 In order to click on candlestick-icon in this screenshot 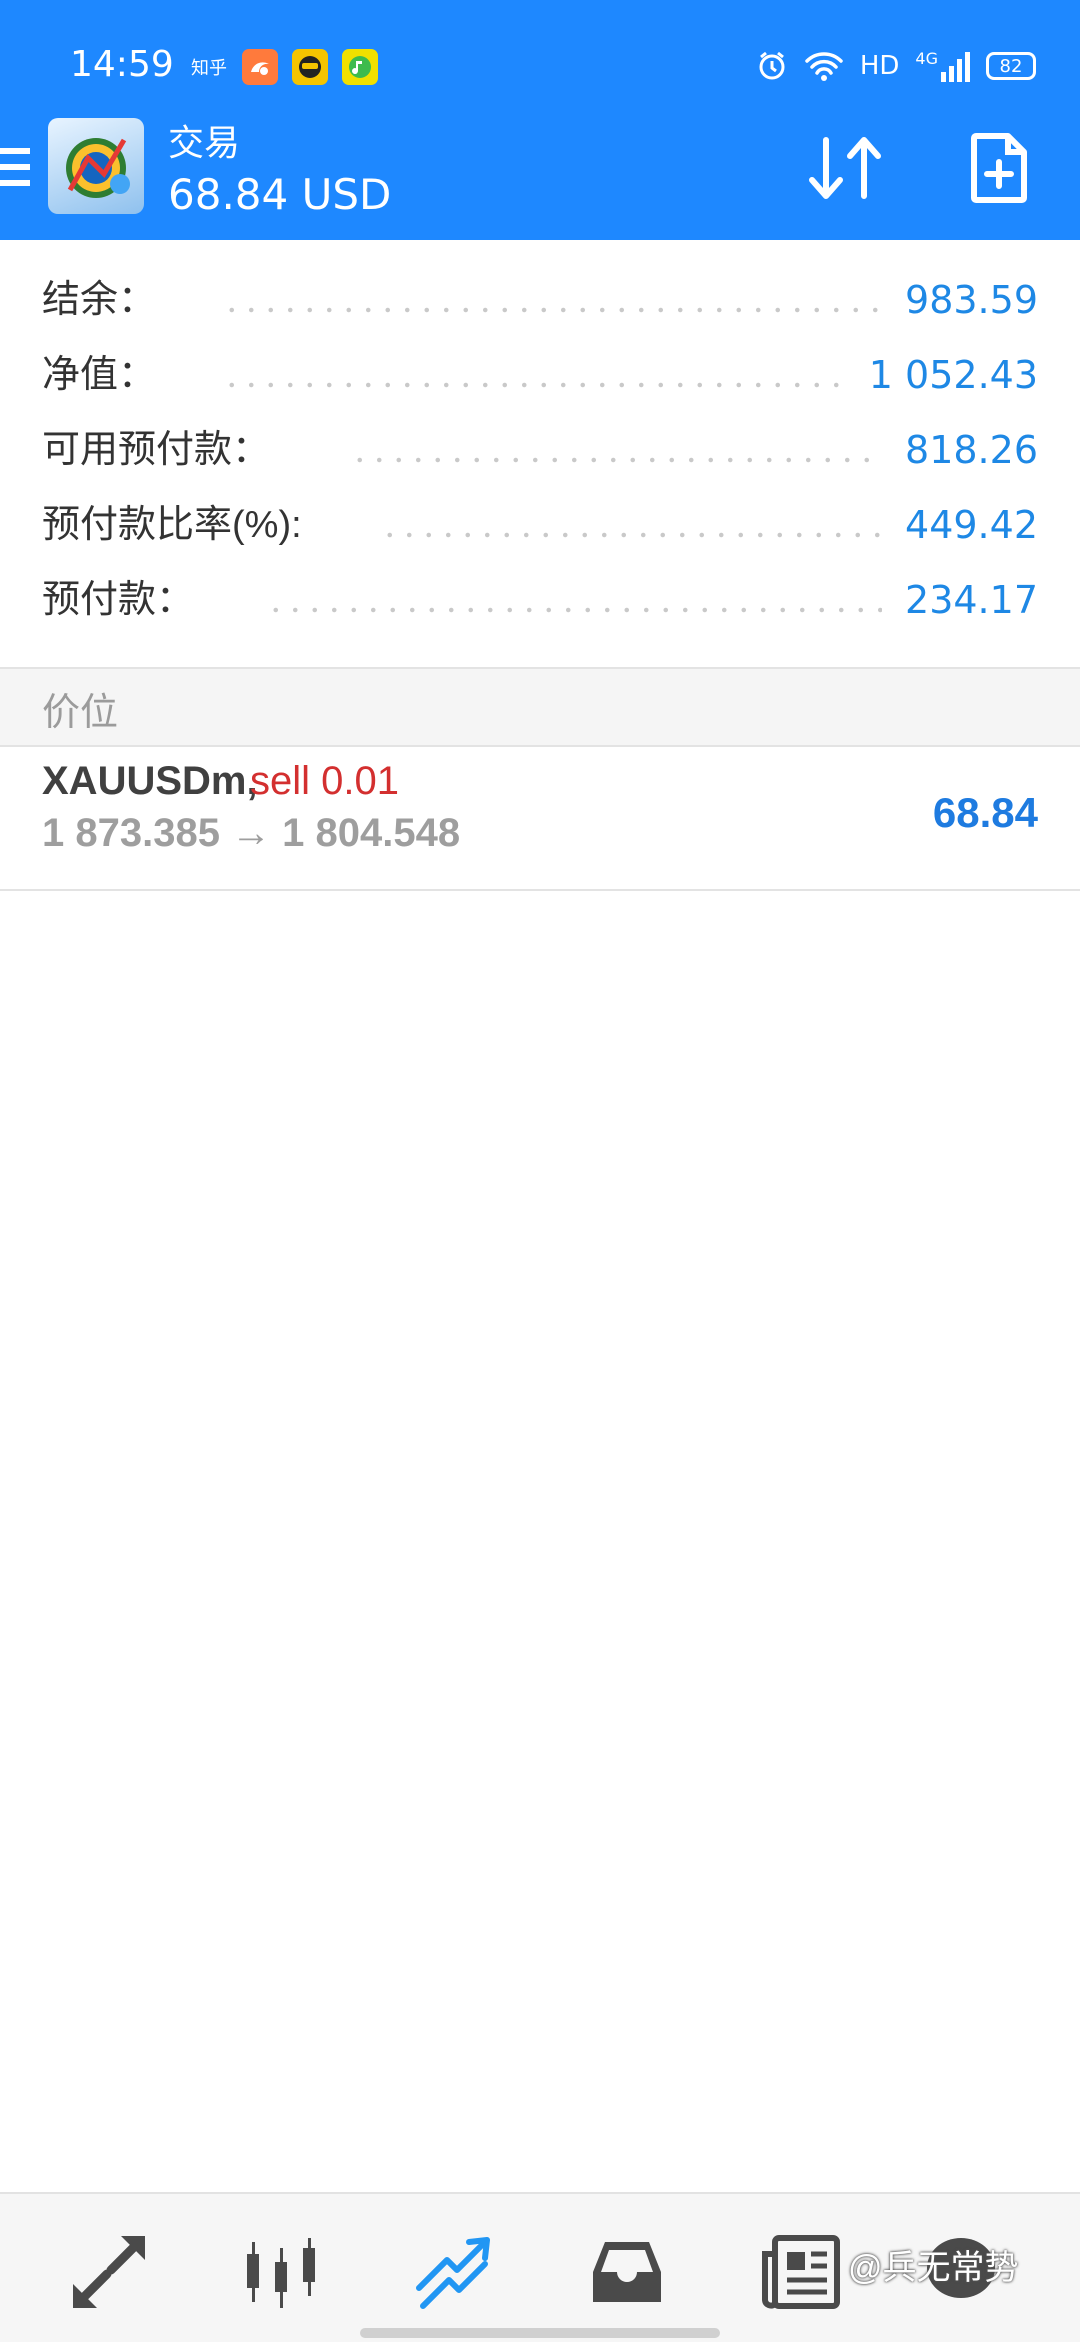, I will do `click(281, 2273)`.